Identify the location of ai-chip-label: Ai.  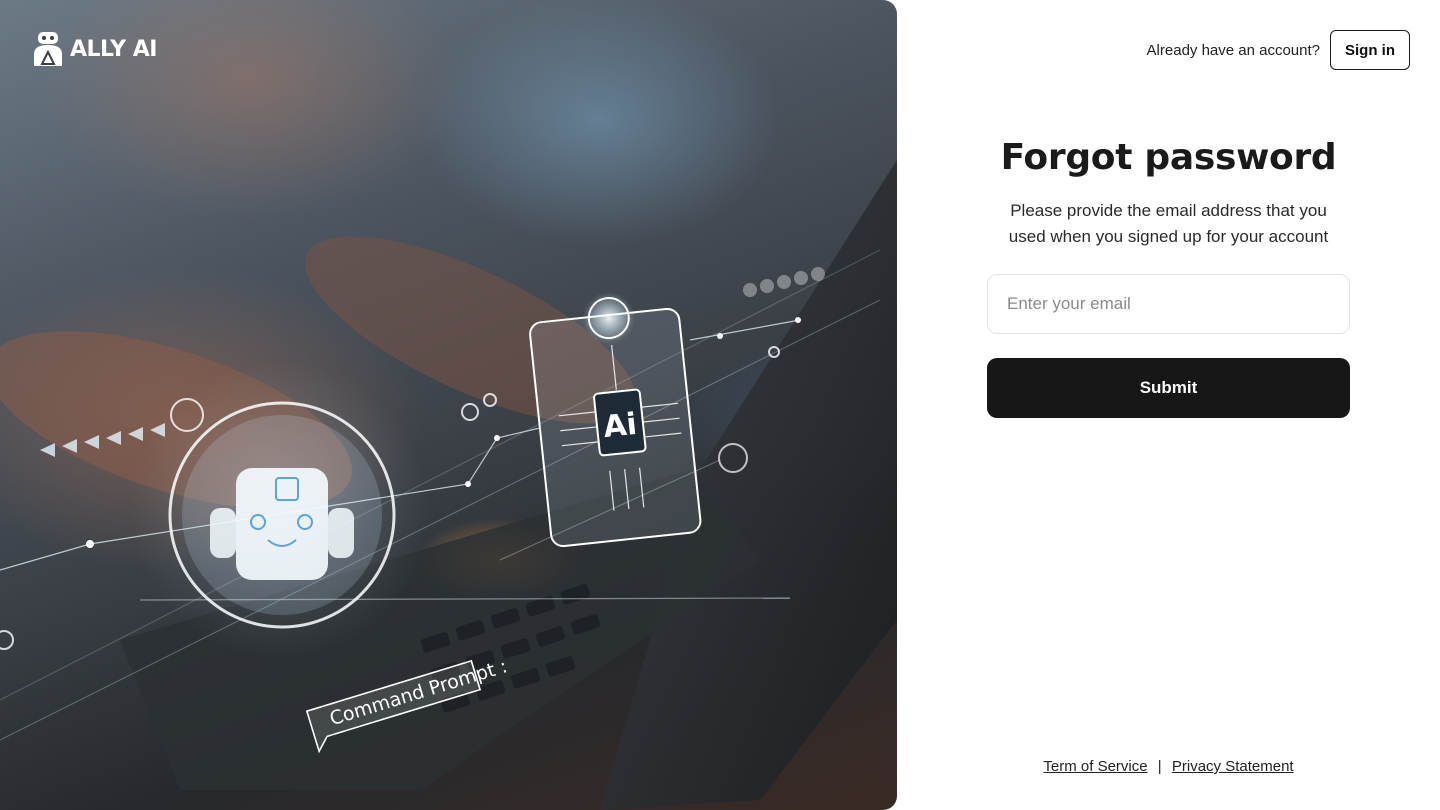
(620, 426).